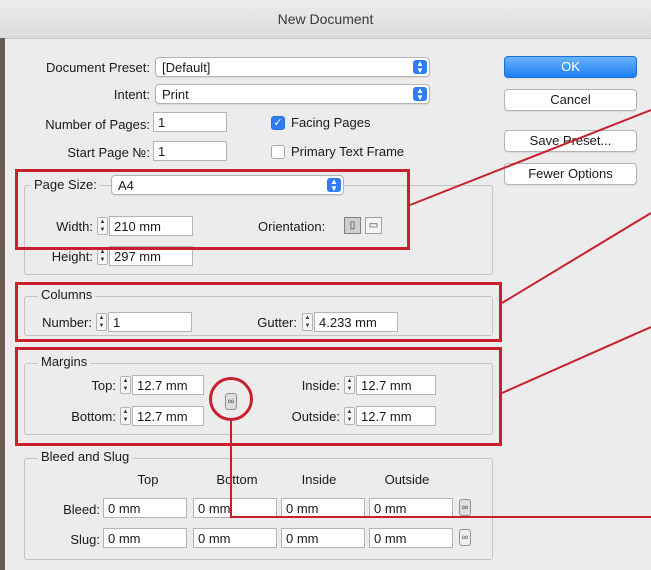  What do you see at coordinates (72, 256) in the screenshot?
I see `height-label: Height:` at bounding box center [72, 256].